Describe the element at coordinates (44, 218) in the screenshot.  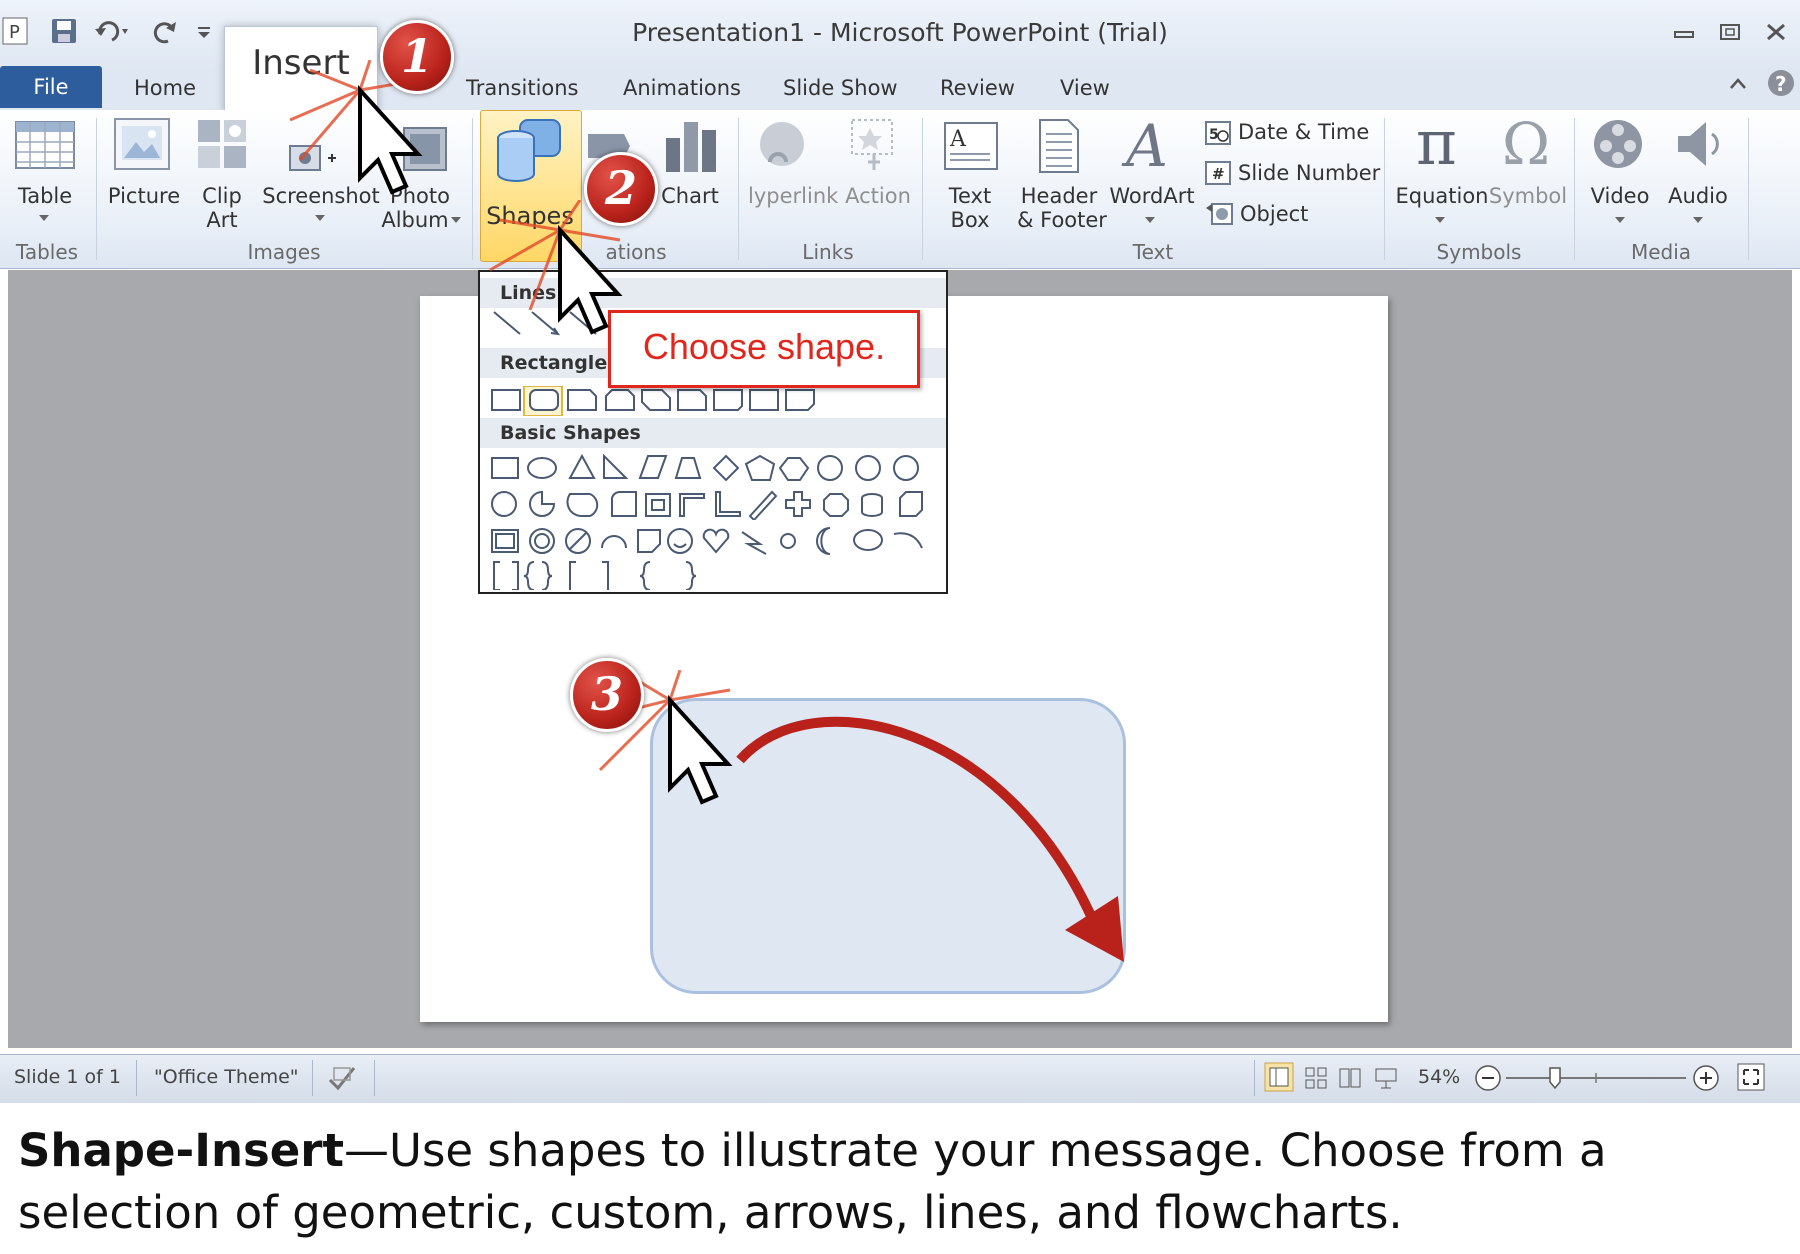
I see `table-dropdown-icon` at that location.